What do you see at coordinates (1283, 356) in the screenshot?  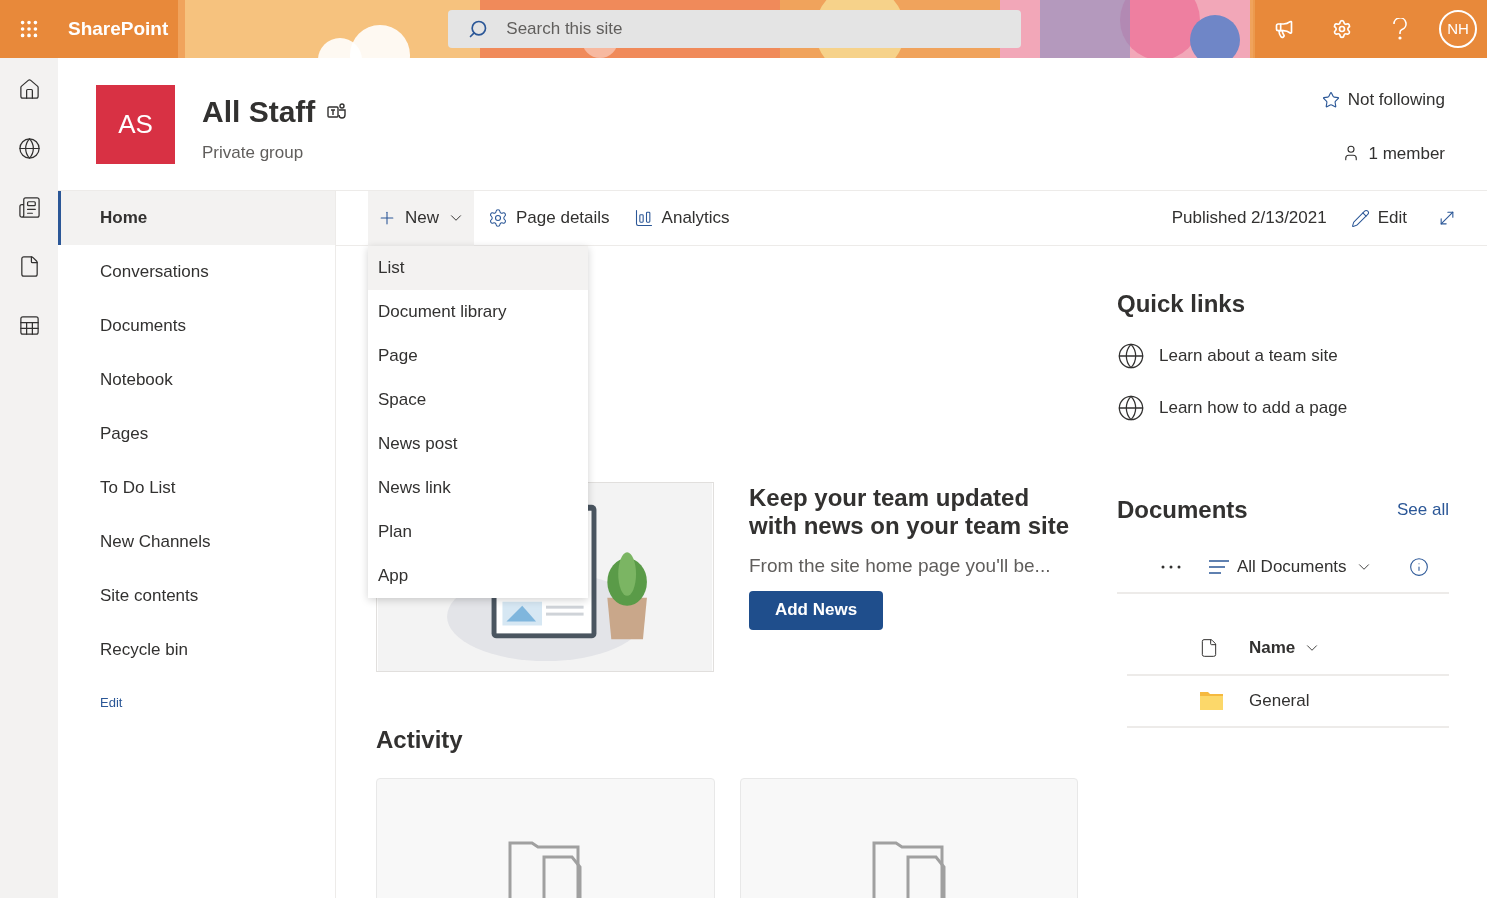 I see `quick-link: Learn about a team site` at bounding box center [1283, 356].